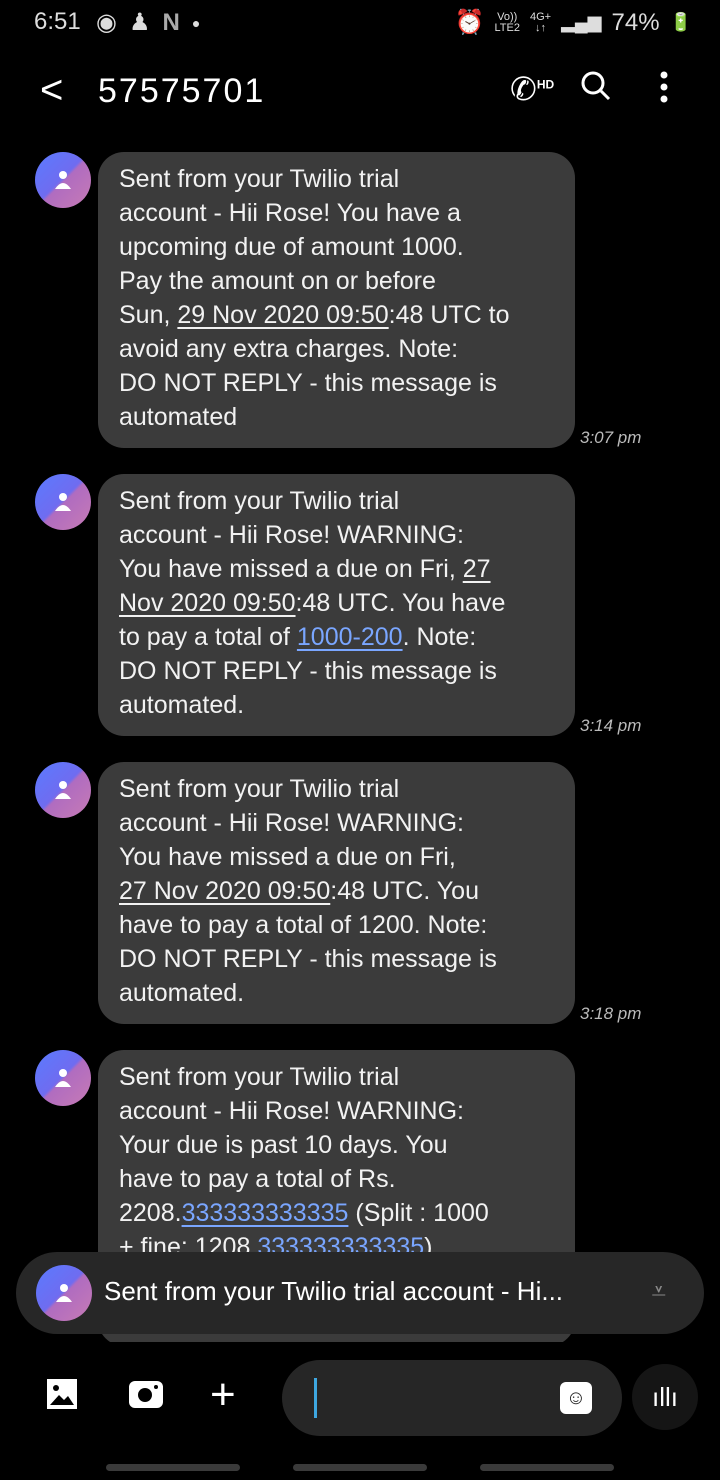 Image resolution: width=720 pixels, height=1480 pixels. What do you see at coordinates (290, 213) in the screenshot?
I see `message-text: account - Hii Rose! You have a` at bounding box center [290, 213].